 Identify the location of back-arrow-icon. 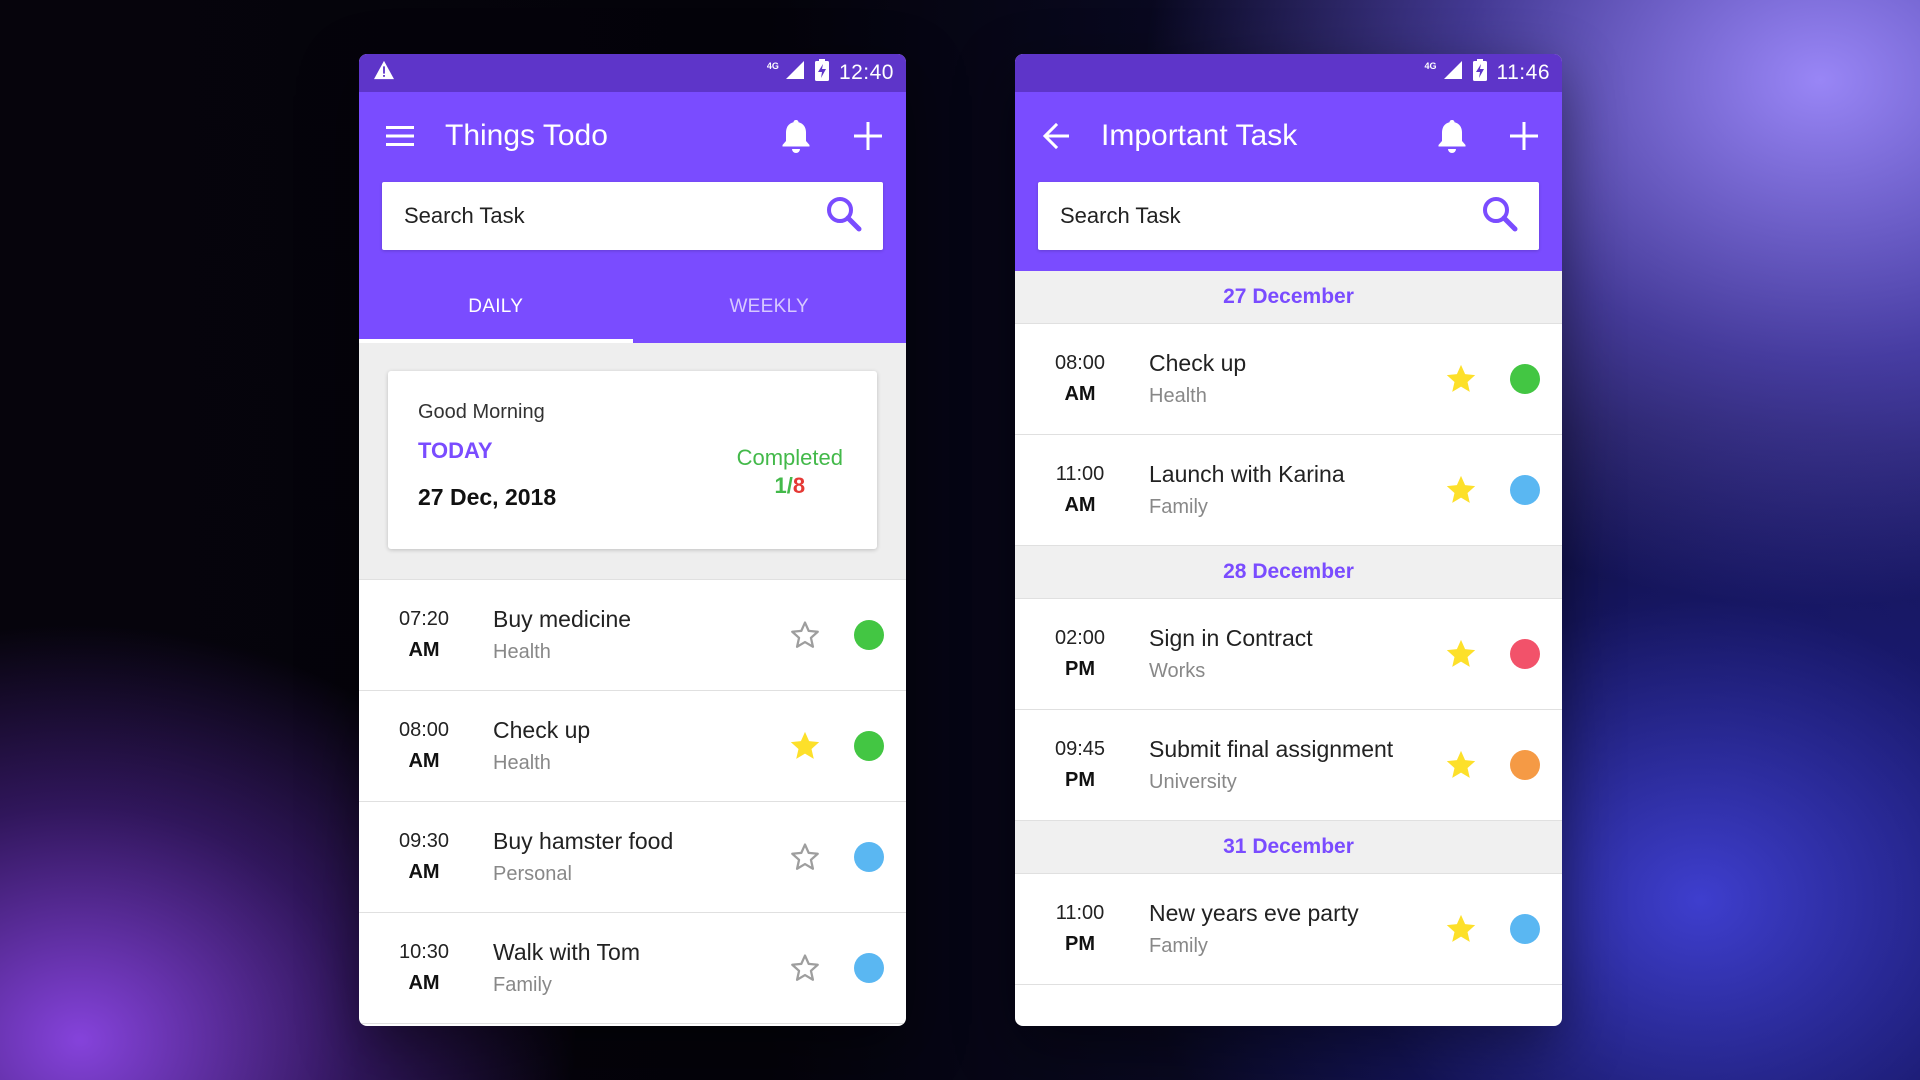
(1056, 136).